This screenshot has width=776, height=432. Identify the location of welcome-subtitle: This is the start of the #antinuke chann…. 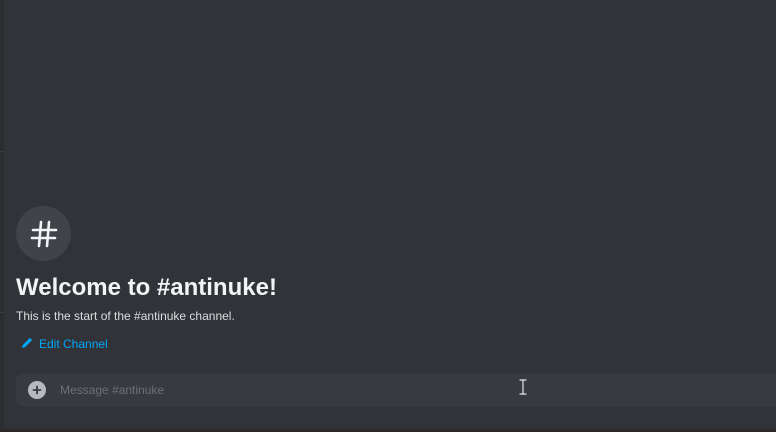
(125, 316).